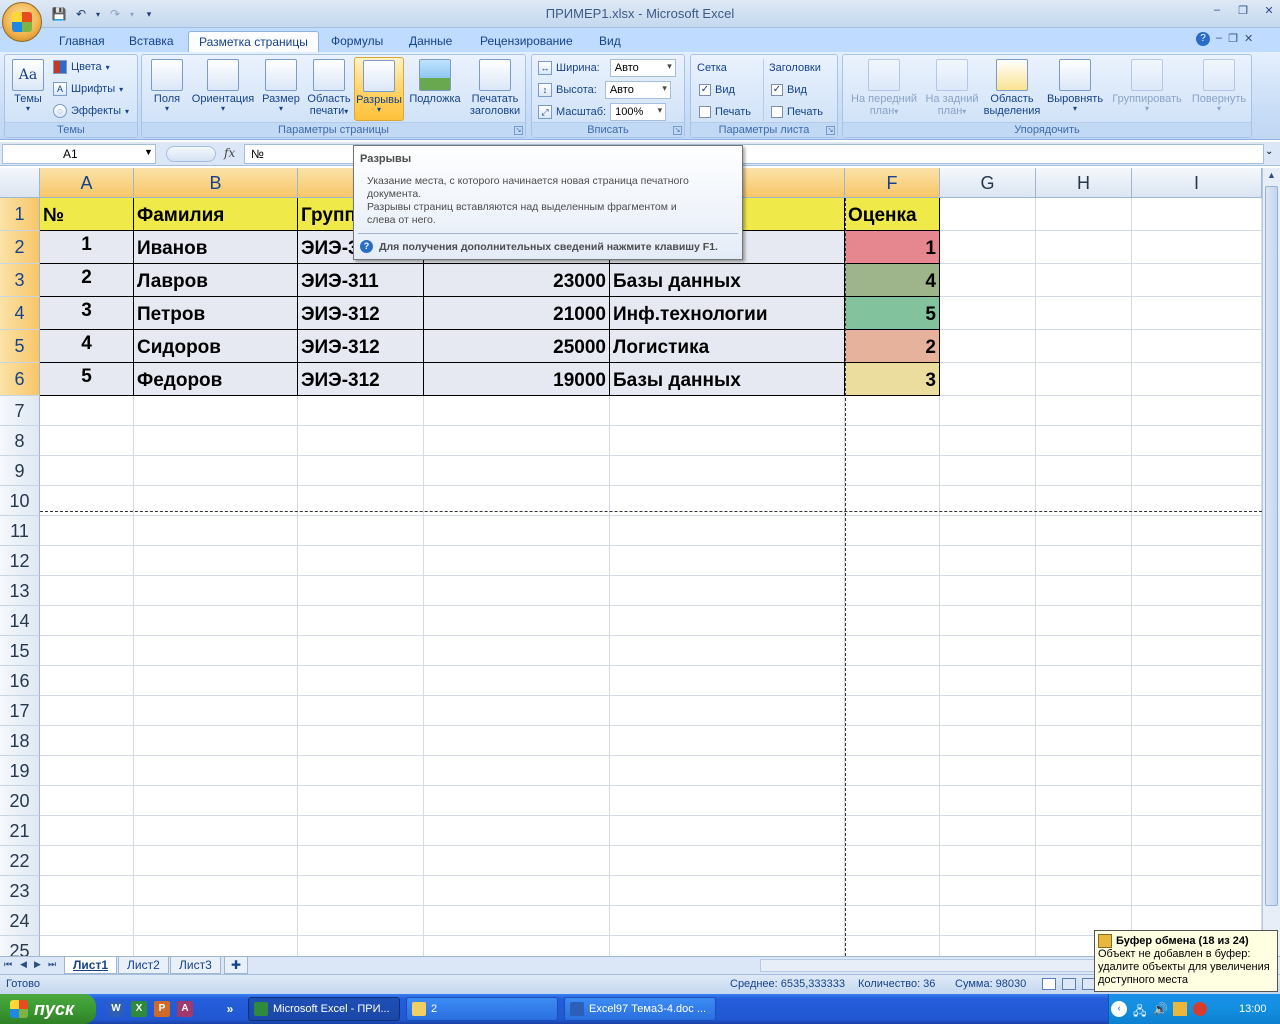 The width and height of the screenshot is (1280, 1024). Describe the element at coordinates (930, 965) in the screenshot. I see `horizontal-scrollbar` at that location.